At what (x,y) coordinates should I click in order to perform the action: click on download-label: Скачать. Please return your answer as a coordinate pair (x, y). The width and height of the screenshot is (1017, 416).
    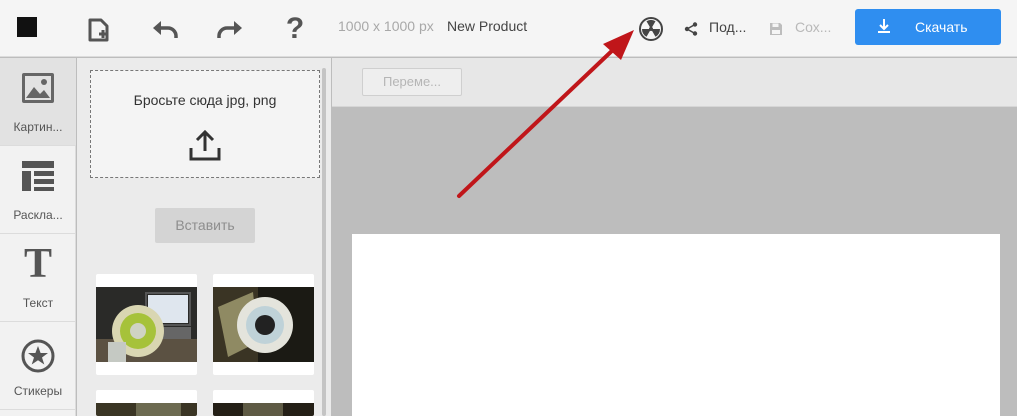
    Looking at the image, I should click on (941, 27).